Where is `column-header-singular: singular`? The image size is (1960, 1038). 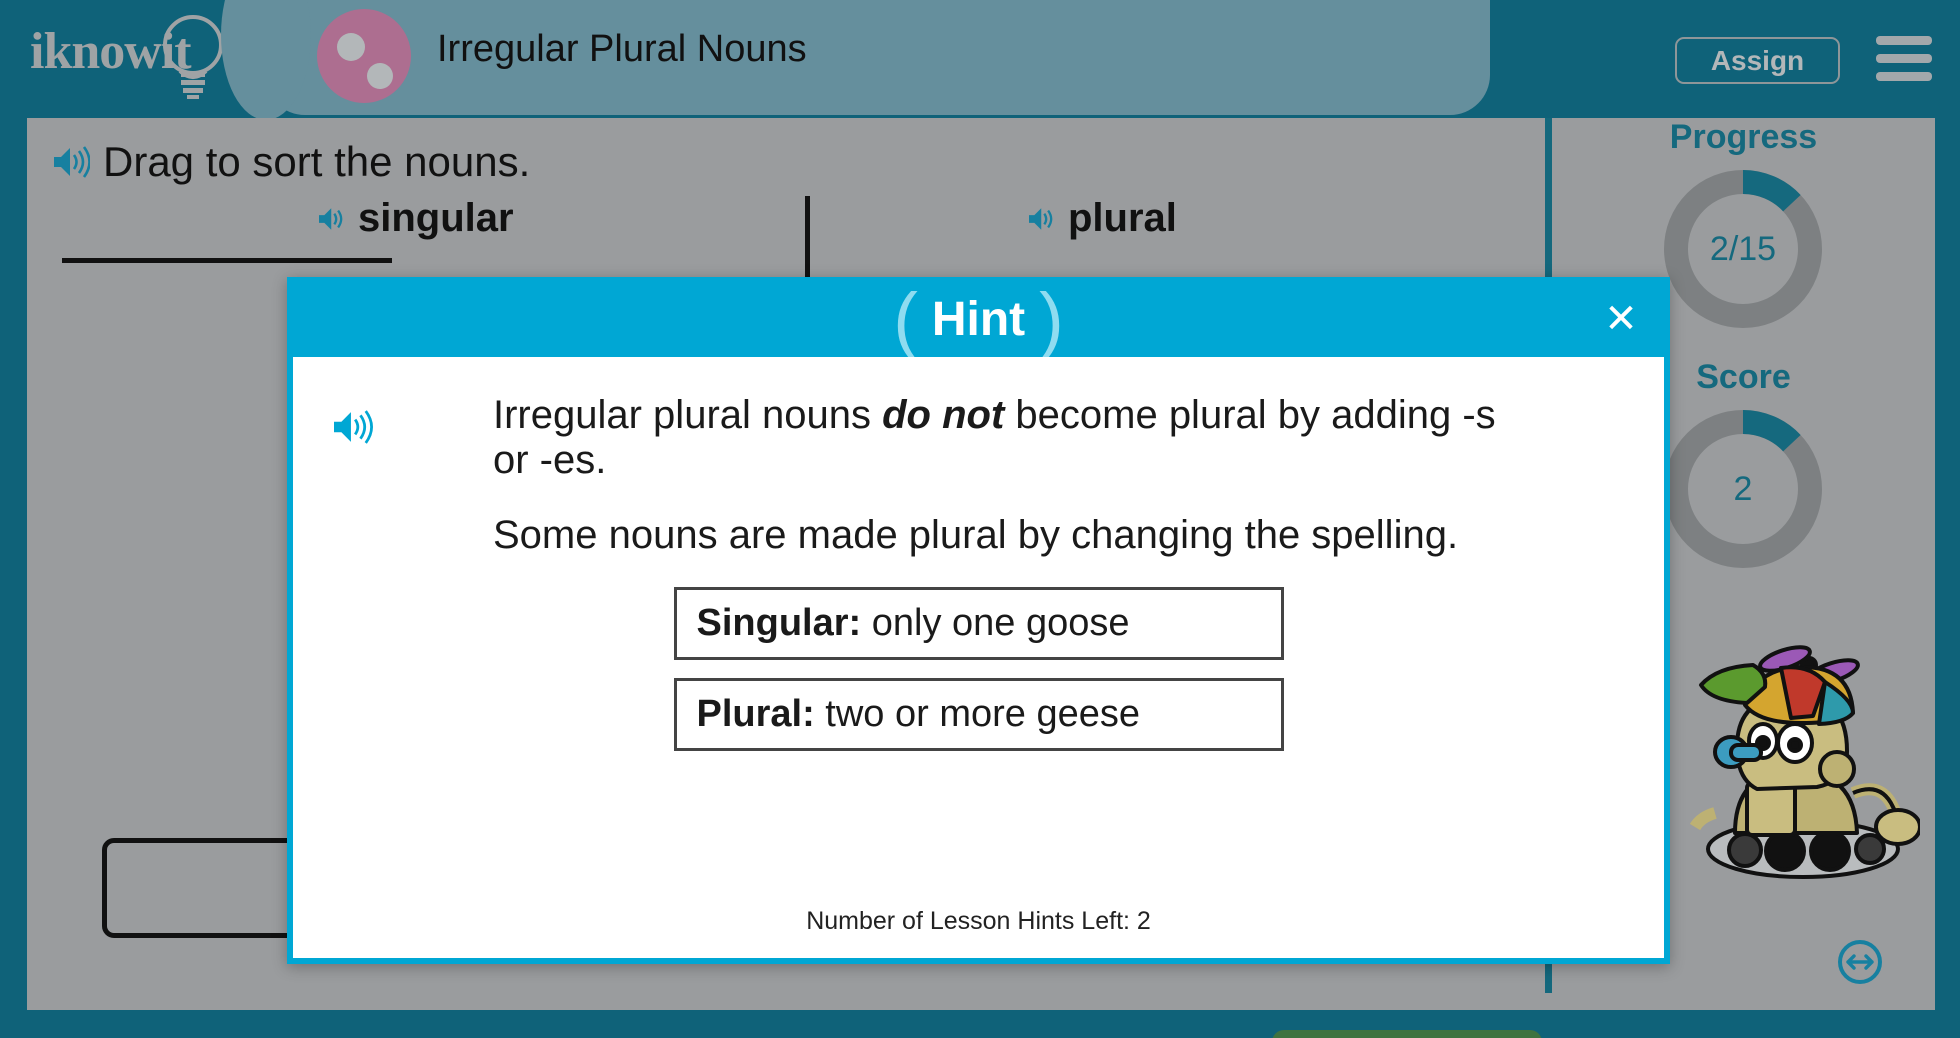 column-header-singular: singular is located at coordinates (415, 218).